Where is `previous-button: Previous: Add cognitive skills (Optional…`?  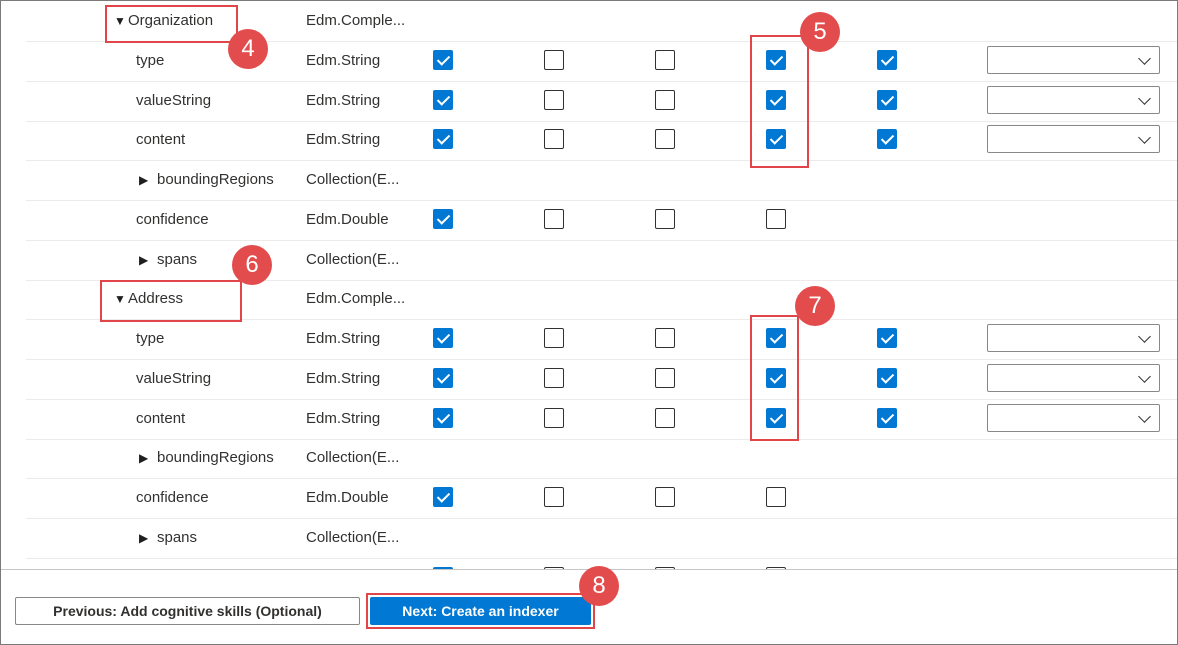 previous-button: Previous: Add cognitive skills (Optional… is located at coordinates (187, 611).